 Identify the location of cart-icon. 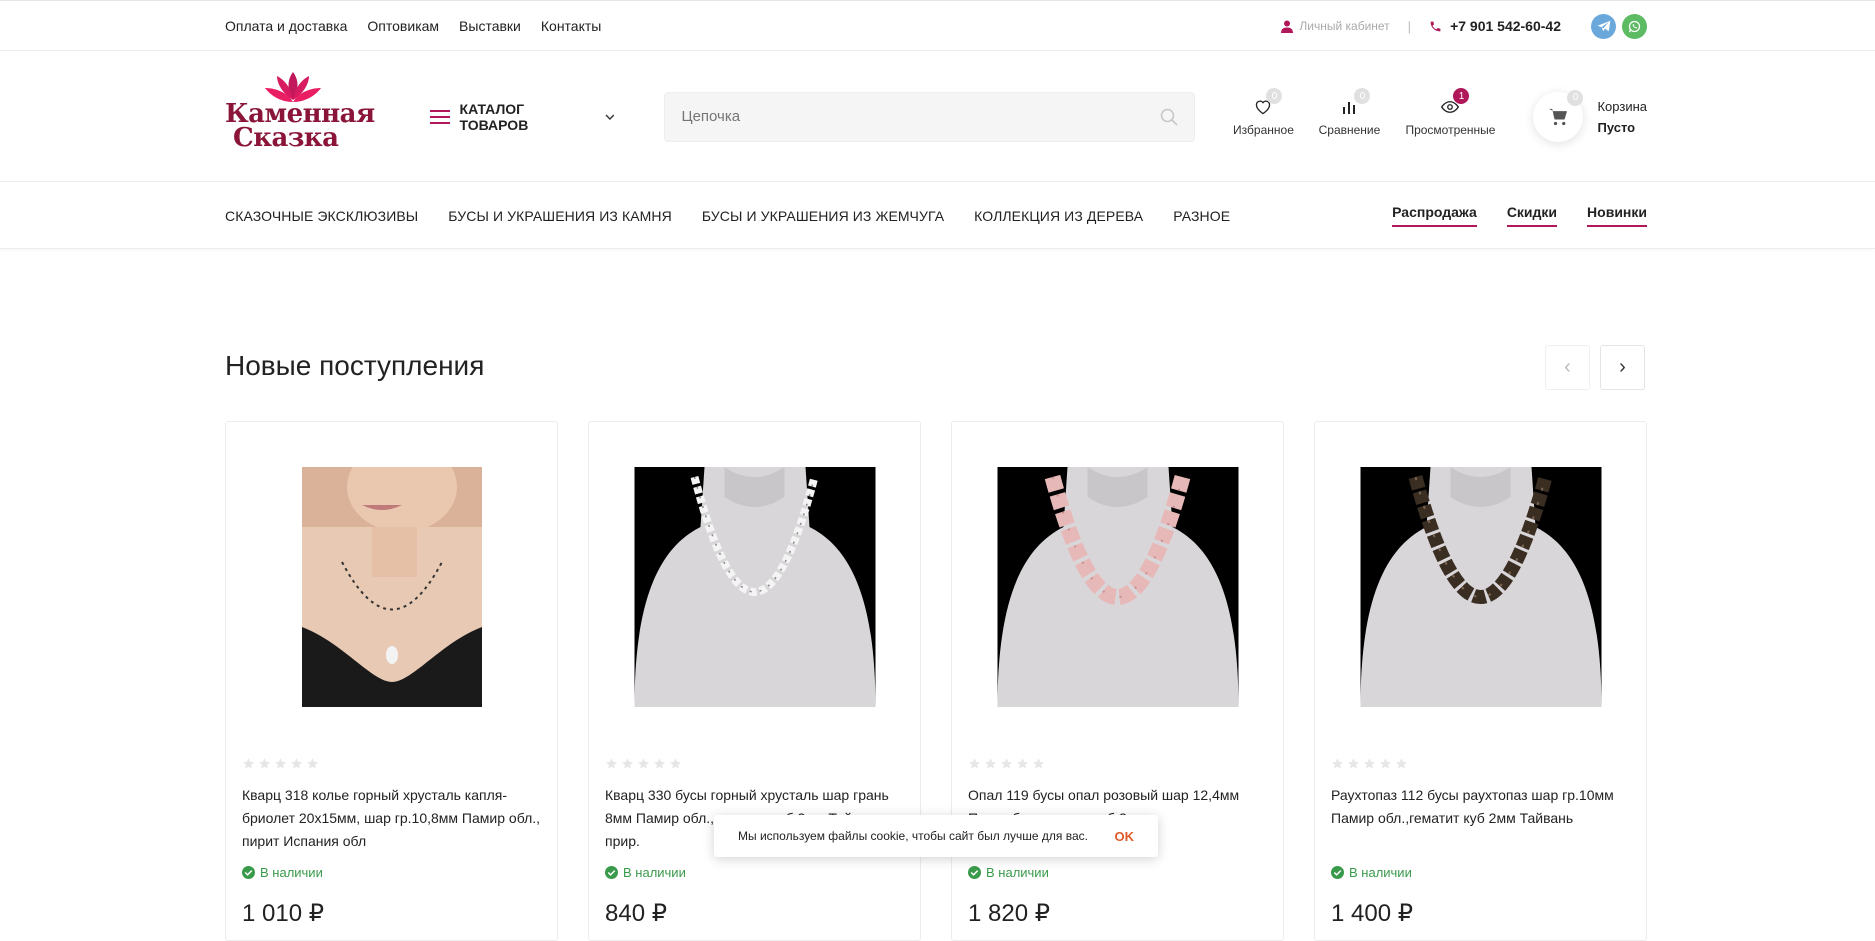
(1558, 116).